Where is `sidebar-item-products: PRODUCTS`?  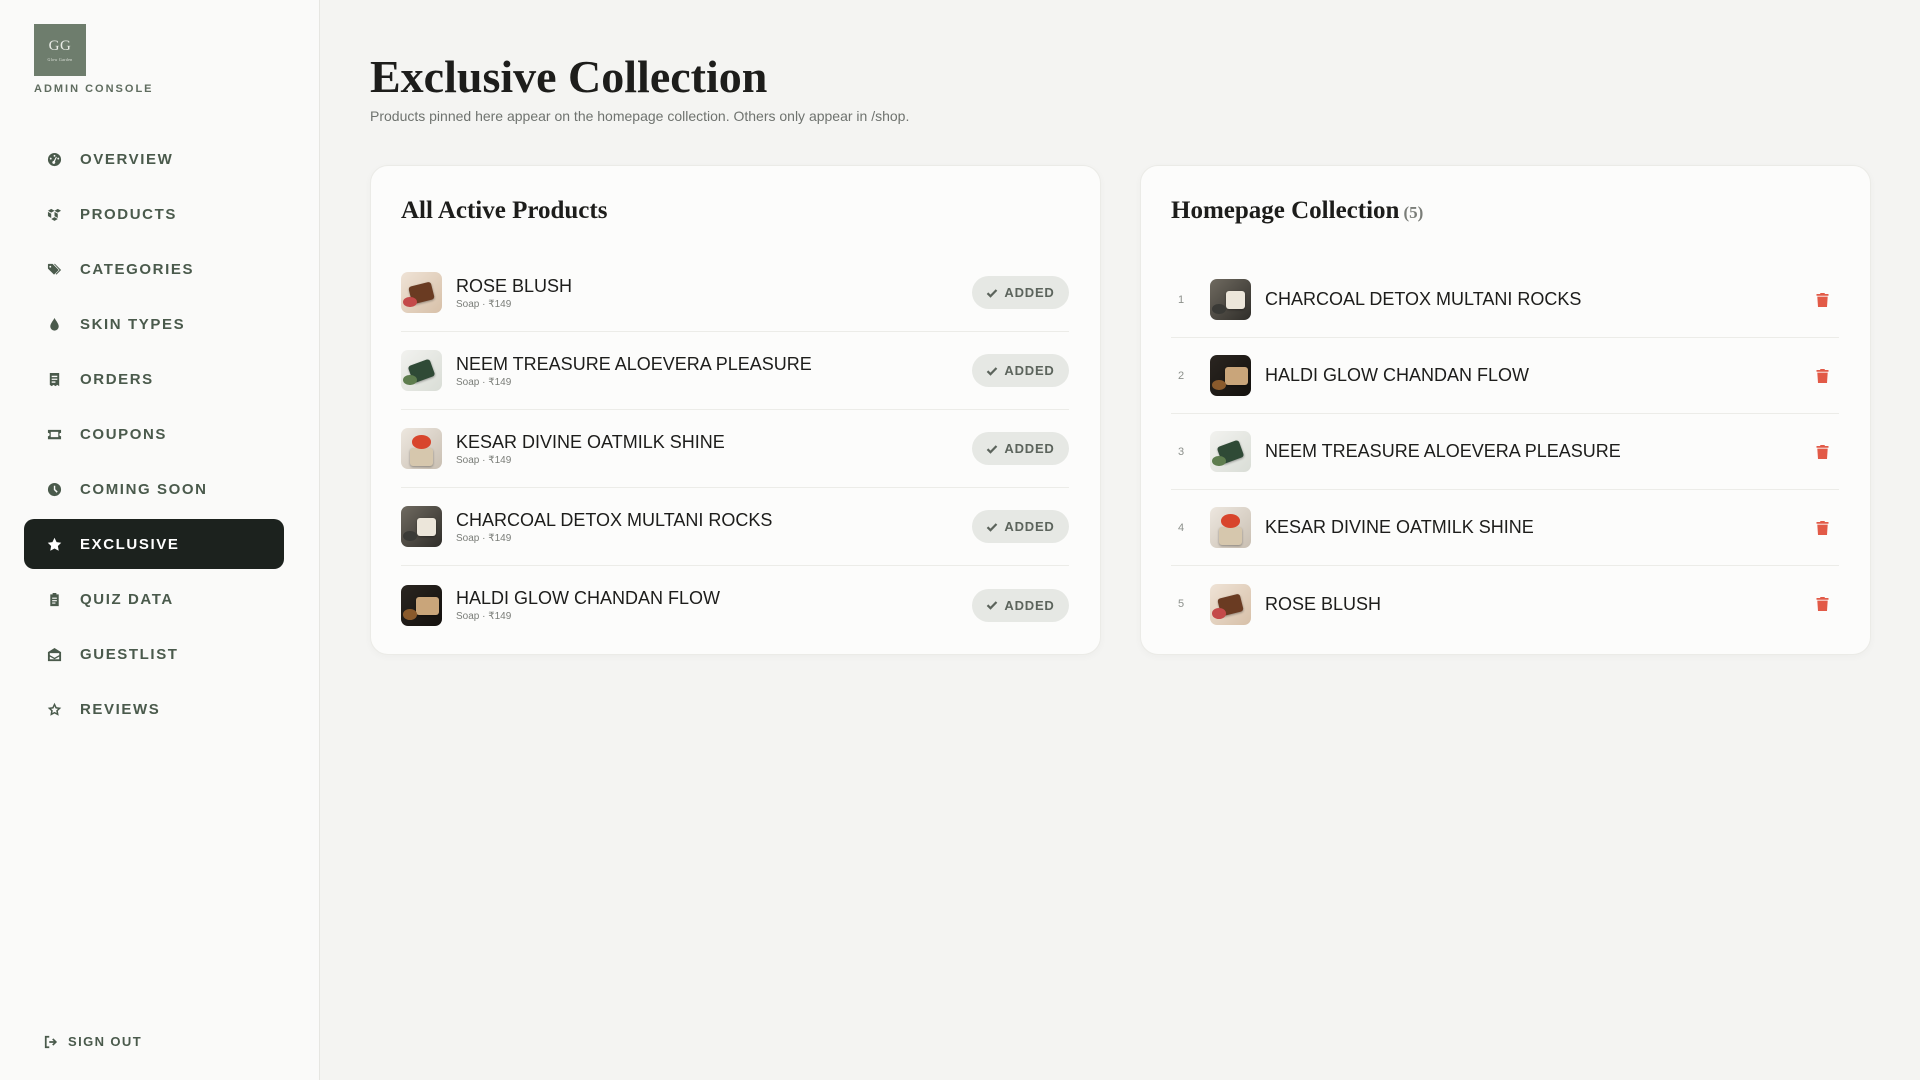
sidebar-item-products: PRODUCTS is located at coordinates (154, 214).